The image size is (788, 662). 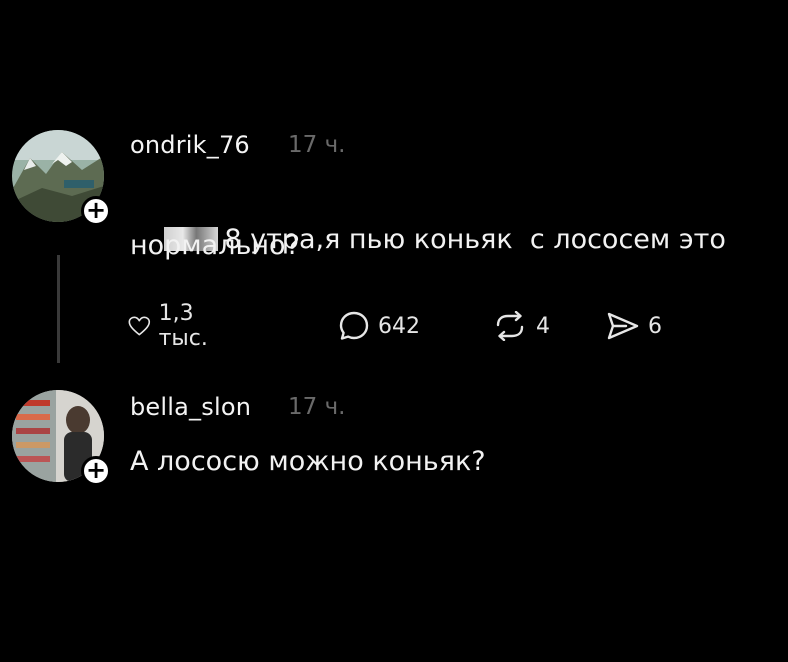 What do you see at coordinates (623, 326) in the screenshot?
I see `send-icon` at bounding box center [623, 326].